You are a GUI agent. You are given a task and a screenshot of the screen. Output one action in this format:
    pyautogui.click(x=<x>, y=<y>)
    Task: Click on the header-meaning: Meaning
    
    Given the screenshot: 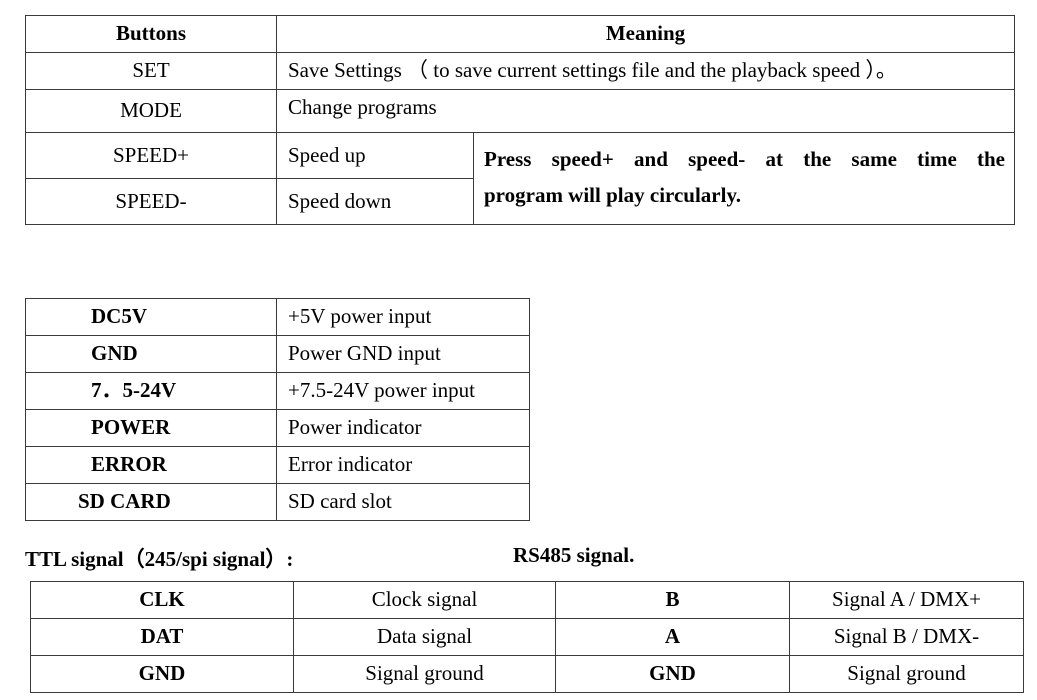 What is the action you would take?
    pyautogui.click(x=645, y=34)
    